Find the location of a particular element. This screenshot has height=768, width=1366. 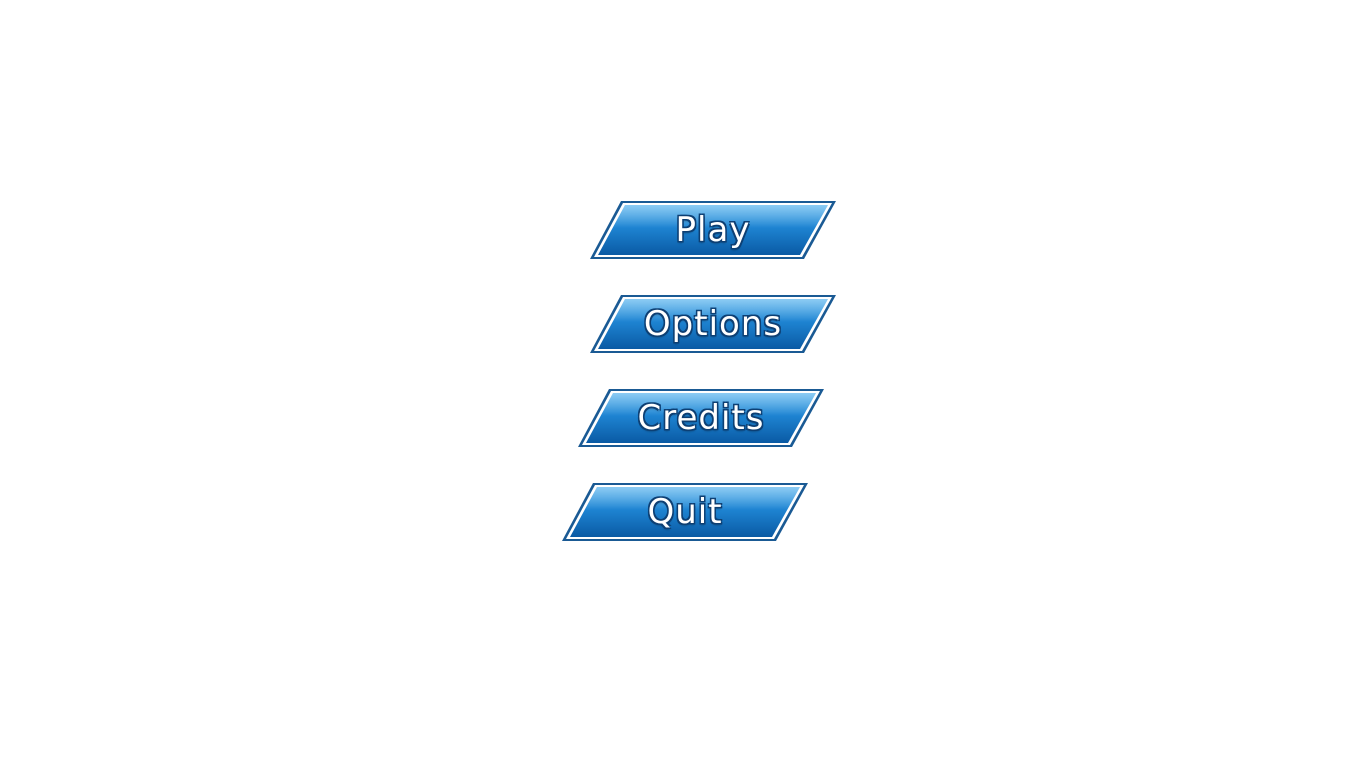

credits-button-shape is located at coordinates (701, 418).